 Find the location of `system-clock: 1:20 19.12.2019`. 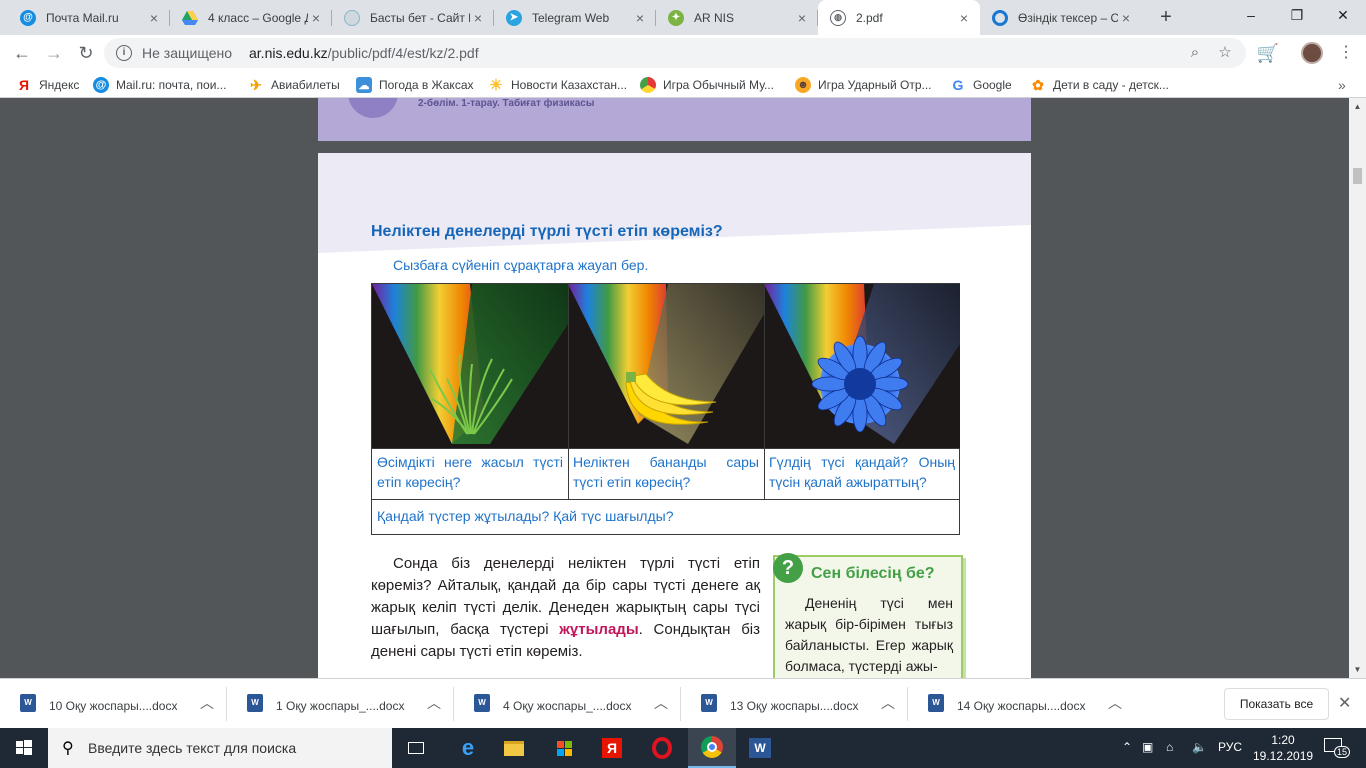

system-clock: 1:20 19.12.2019 is located at coordinates (1283, 748).